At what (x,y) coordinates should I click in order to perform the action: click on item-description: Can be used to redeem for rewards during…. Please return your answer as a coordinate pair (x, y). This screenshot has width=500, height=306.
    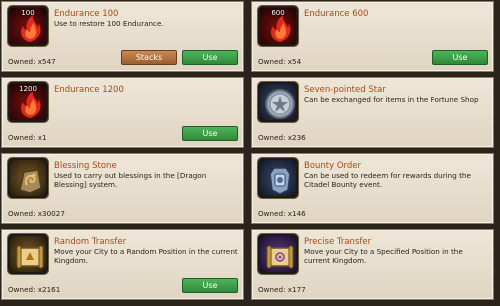
    Looking at the image, I should click on (387, 180).